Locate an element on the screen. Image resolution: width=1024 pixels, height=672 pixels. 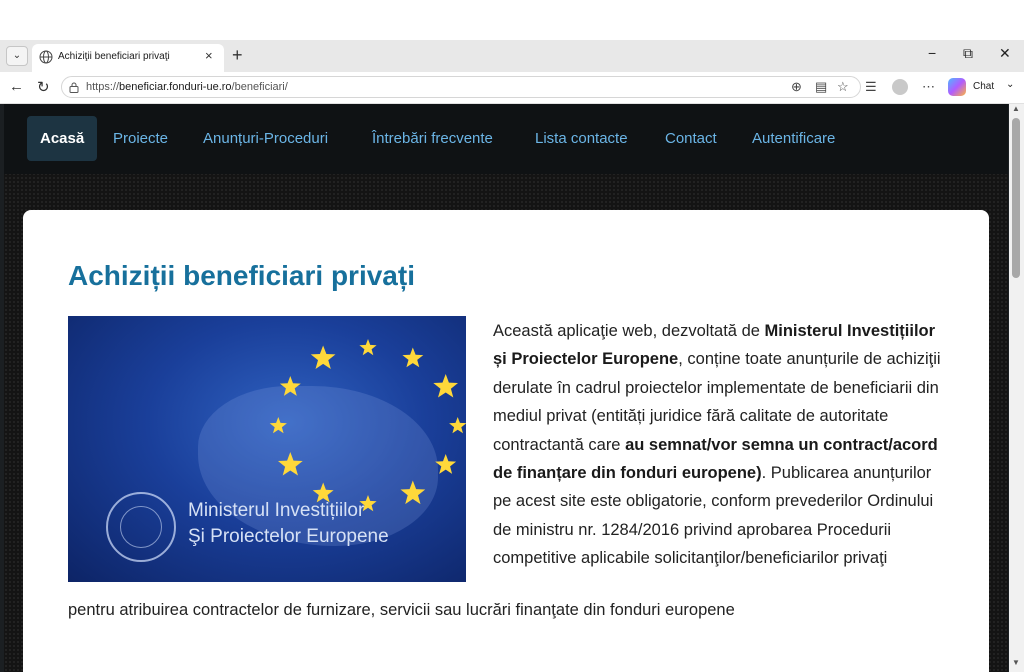
nav-item-intrebari-frecvente: Întrebări frecvente is located at coordinates (432, 138).